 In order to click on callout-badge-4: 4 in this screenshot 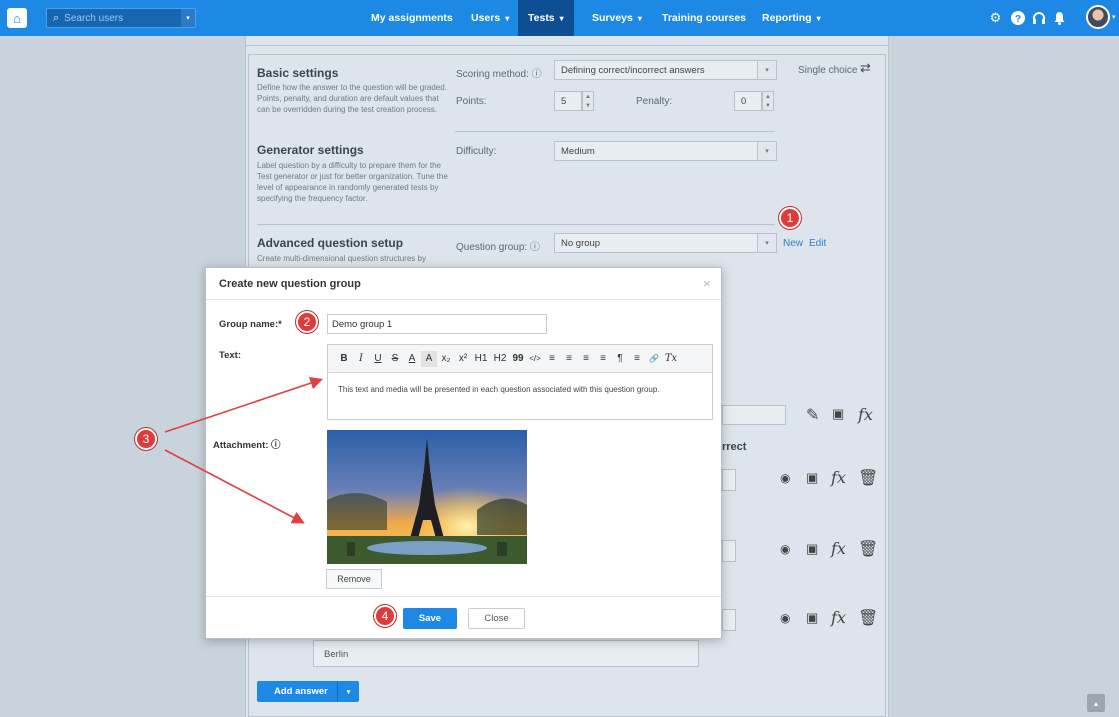, I will do `click(385, 616)`.